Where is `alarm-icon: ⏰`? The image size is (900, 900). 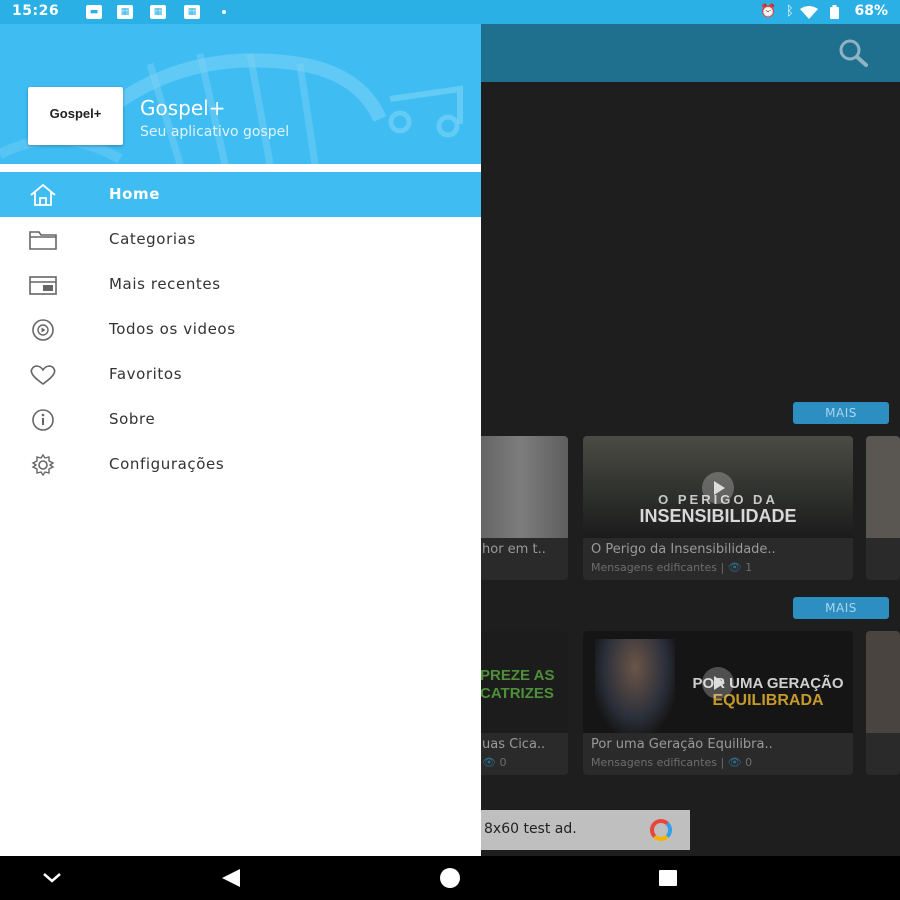
alarm-icon: ⏰ is located at coordinates (768, 11).